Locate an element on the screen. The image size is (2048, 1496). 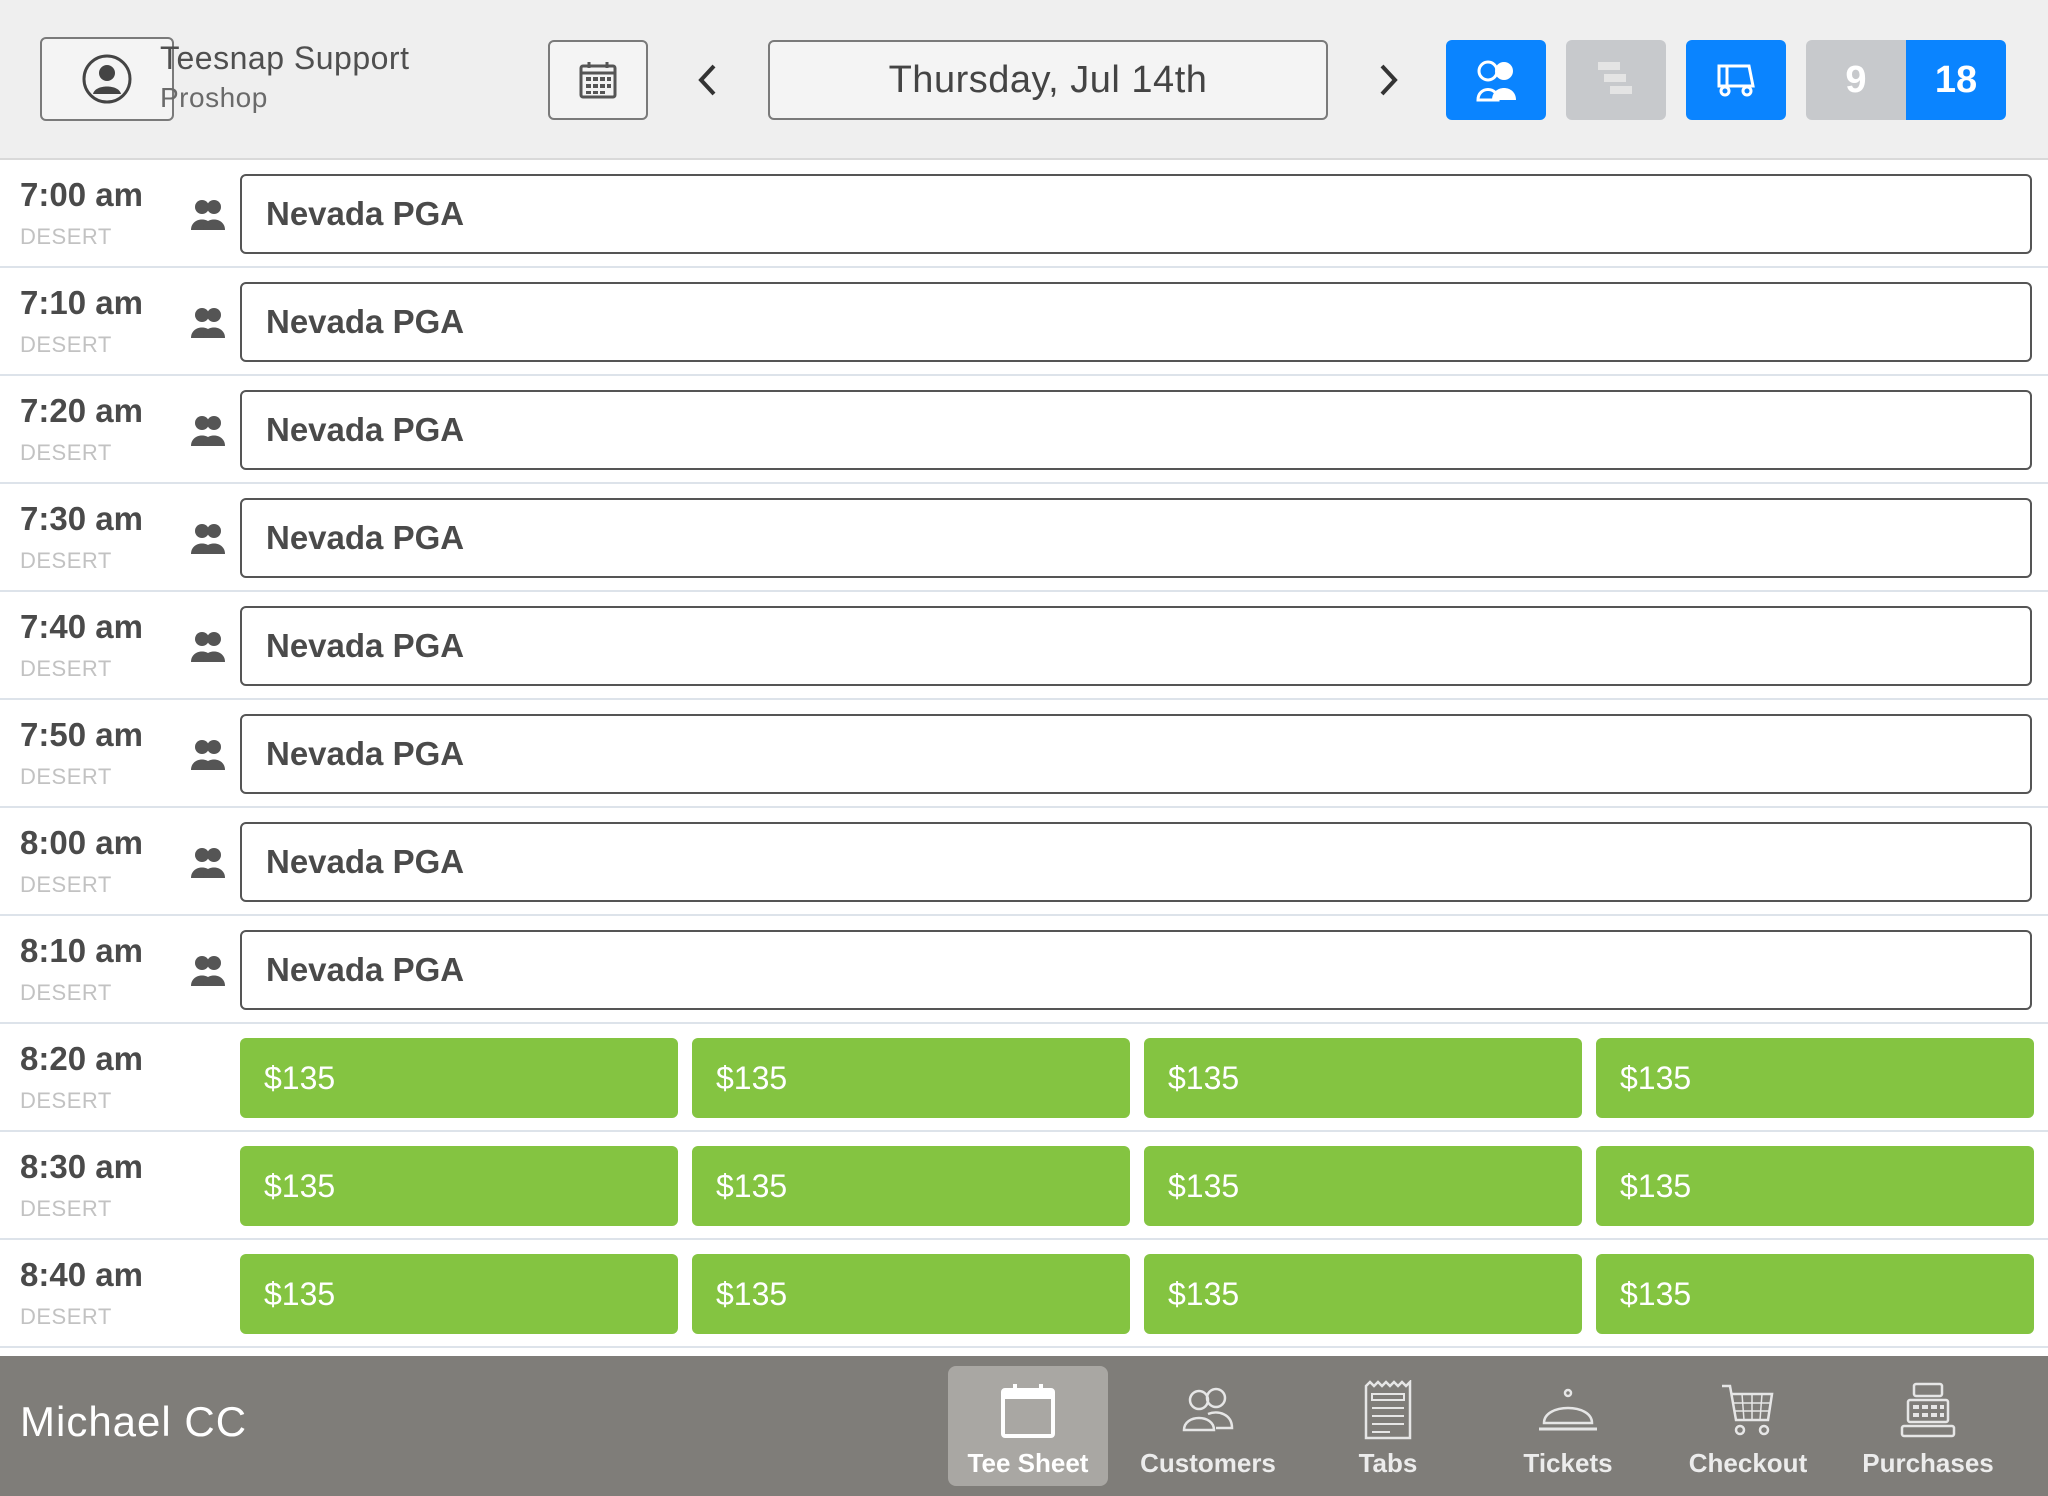
tee-time: 8:00 am is located at coordinates (81, 842).